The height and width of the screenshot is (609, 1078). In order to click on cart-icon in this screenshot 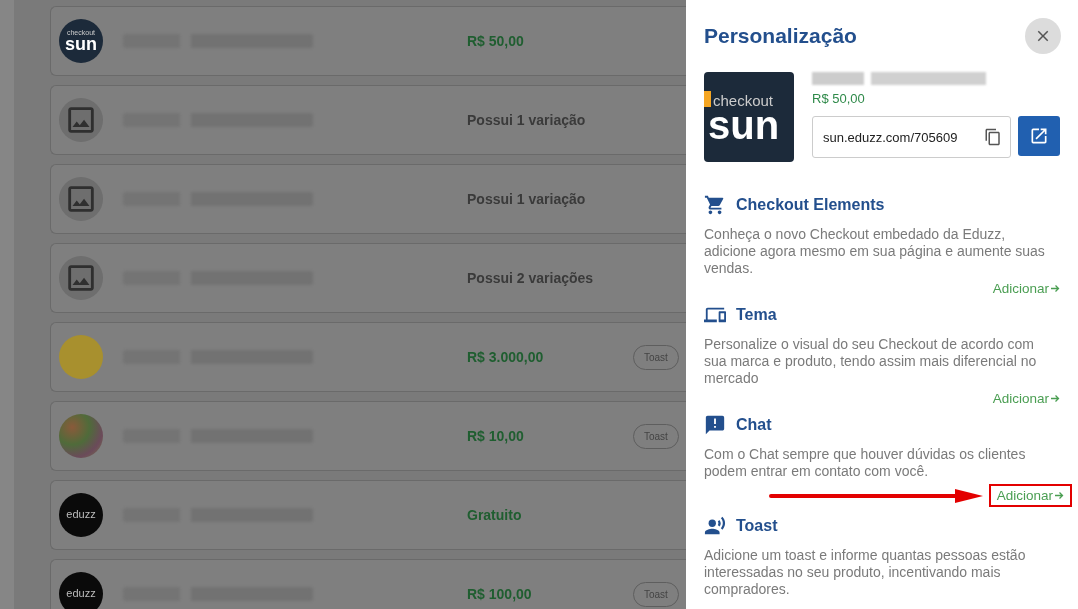, I will do `click(715, 205)`.